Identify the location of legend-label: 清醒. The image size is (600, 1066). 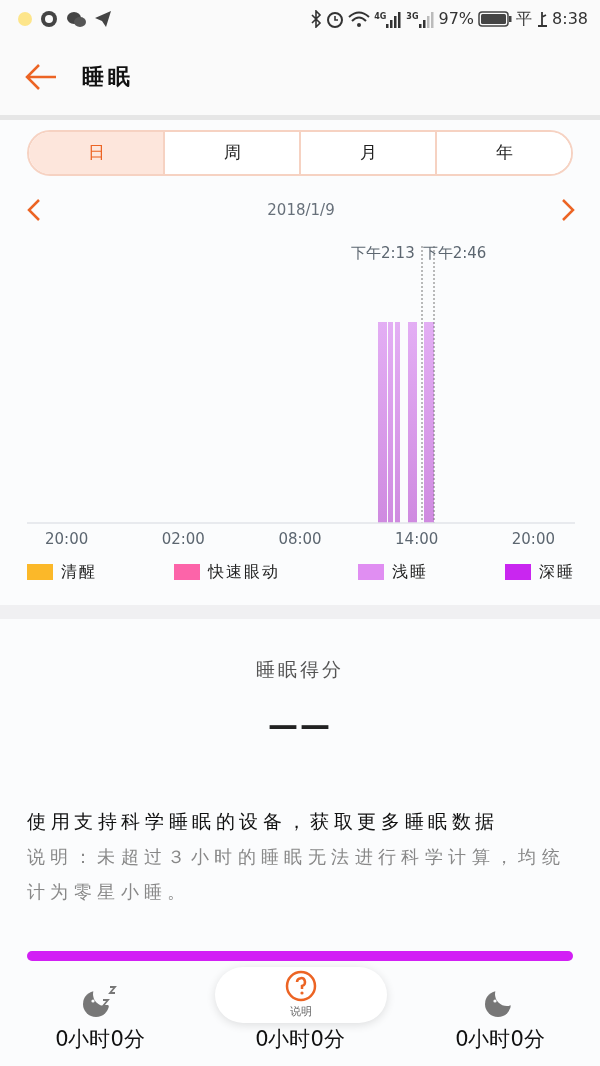
(79, 572).